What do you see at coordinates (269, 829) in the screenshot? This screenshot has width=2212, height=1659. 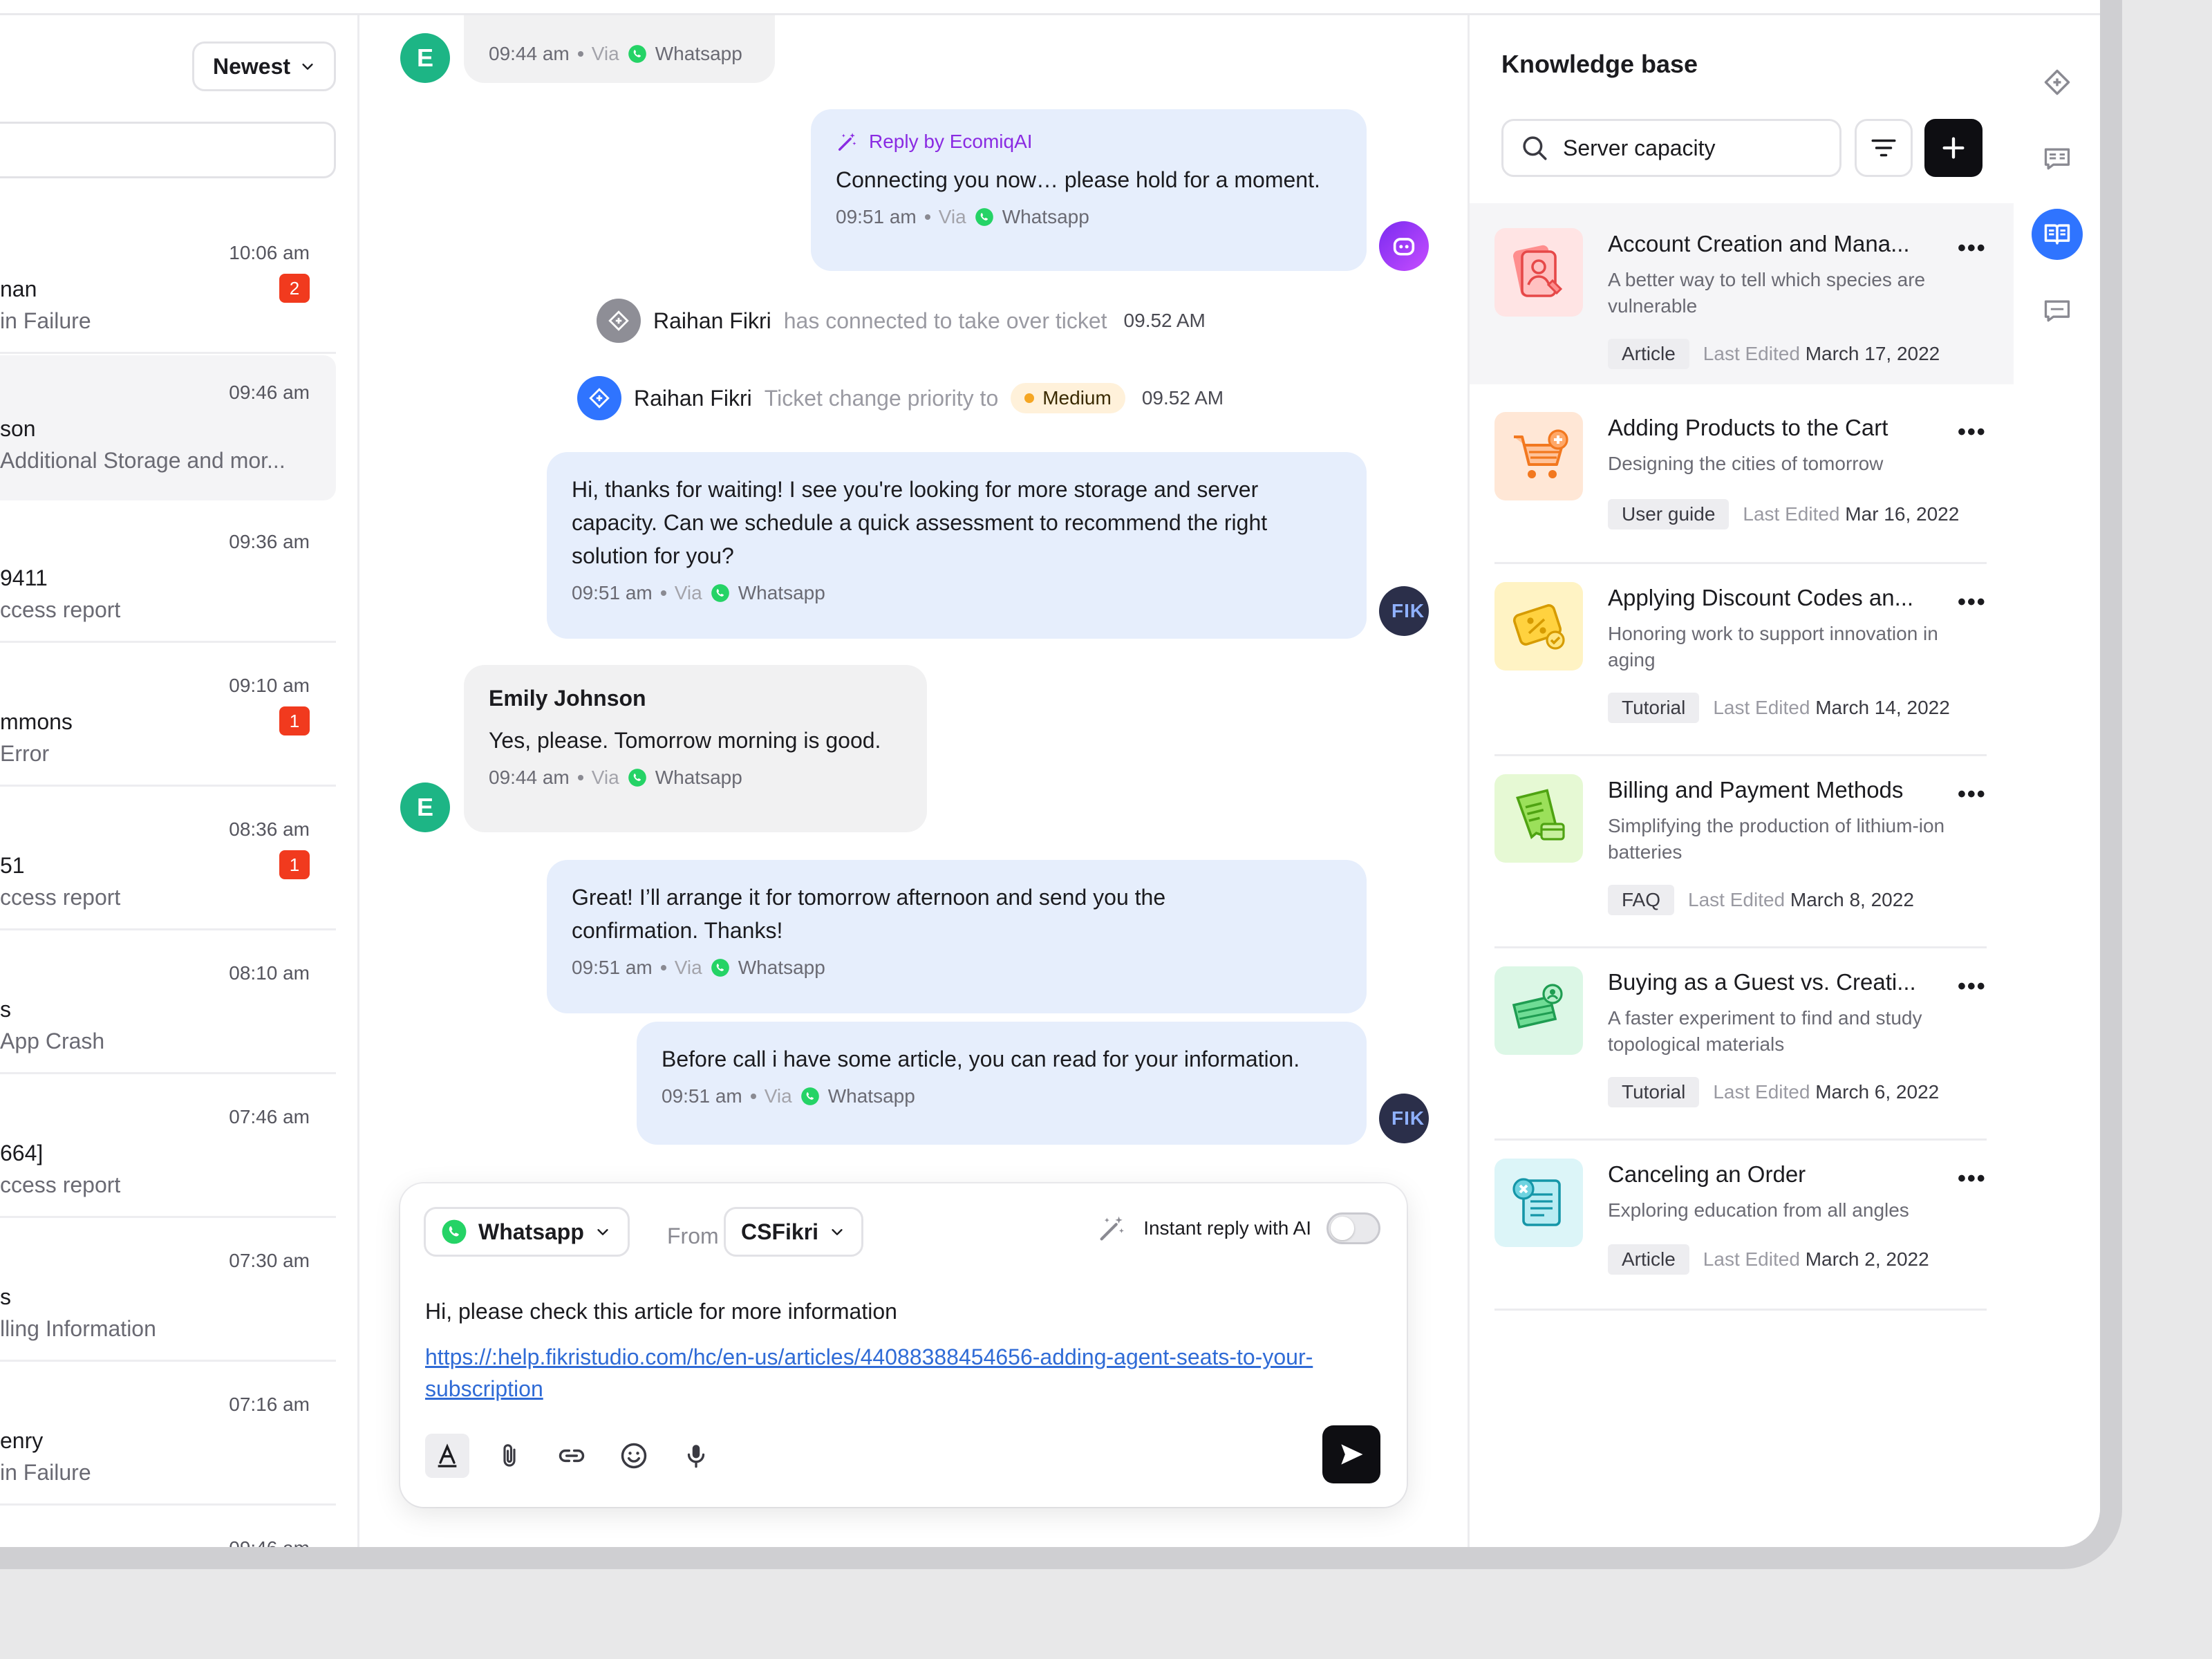 I see `ticket-time: 08:36 am` at bounding box center [269, 829].